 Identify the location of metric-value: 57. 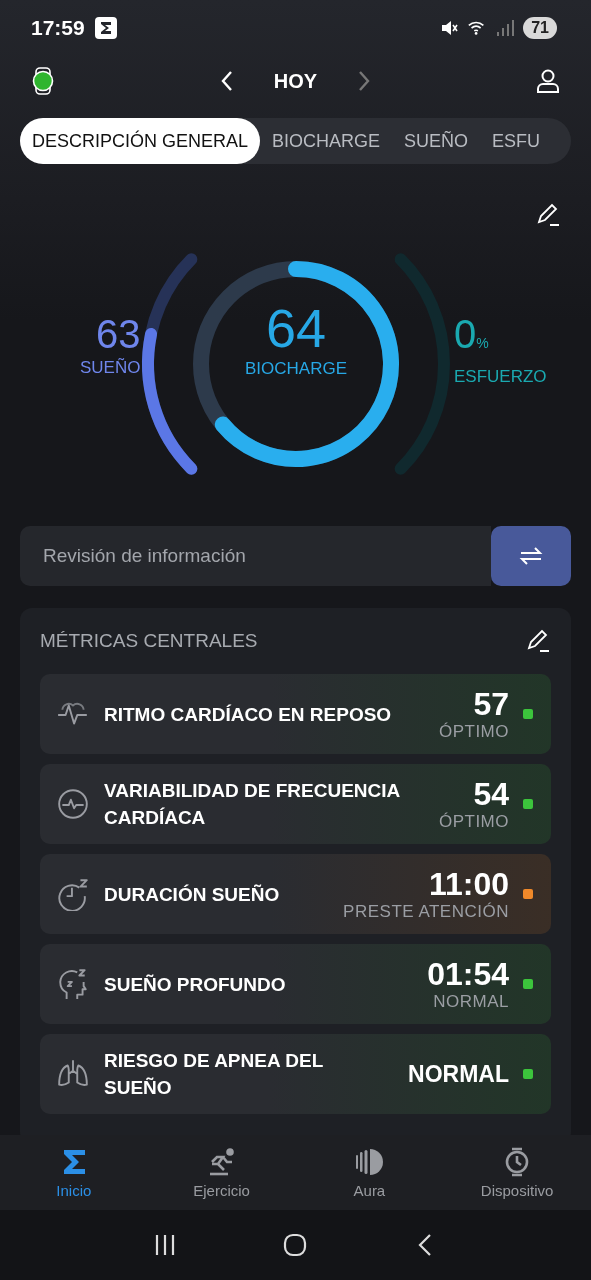
(491, 704).